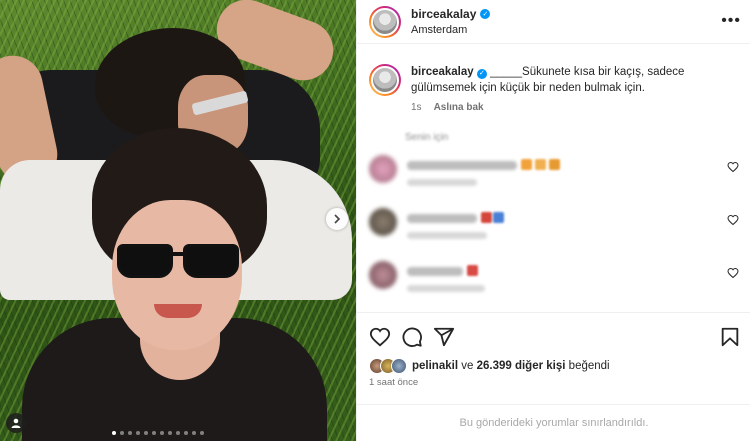  I want to click on chevron-right-icon, so click(337, 219).